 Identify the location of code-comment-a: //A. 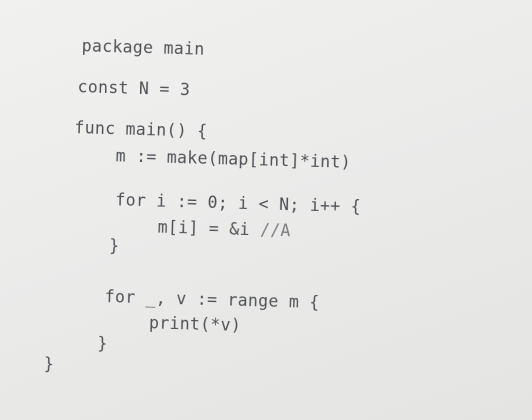
(275, 230).